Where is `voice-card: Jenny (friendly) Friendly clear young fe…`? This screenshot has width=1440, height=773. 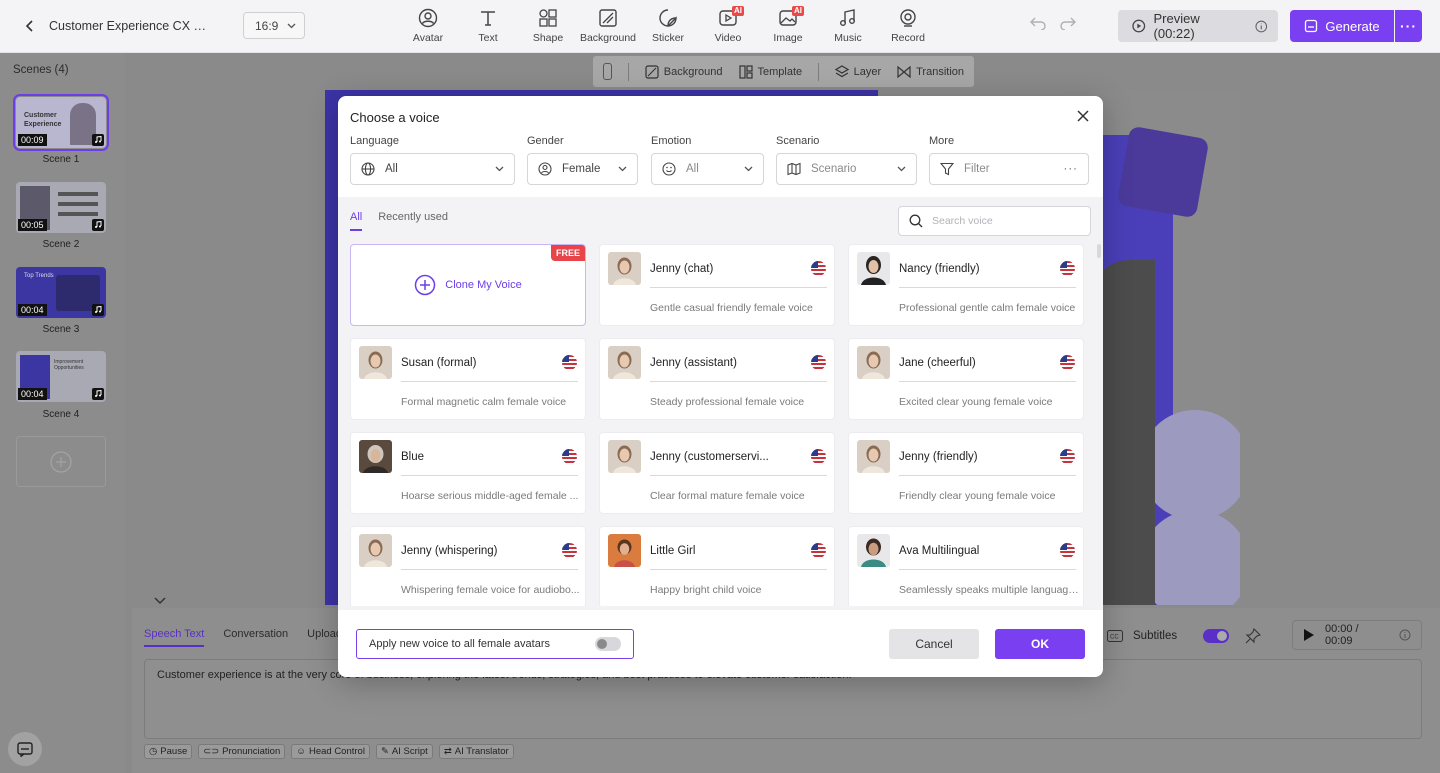
voice-card: Jenny (friendly) Friendly clear young fe… is located at coordinates (966, 473).